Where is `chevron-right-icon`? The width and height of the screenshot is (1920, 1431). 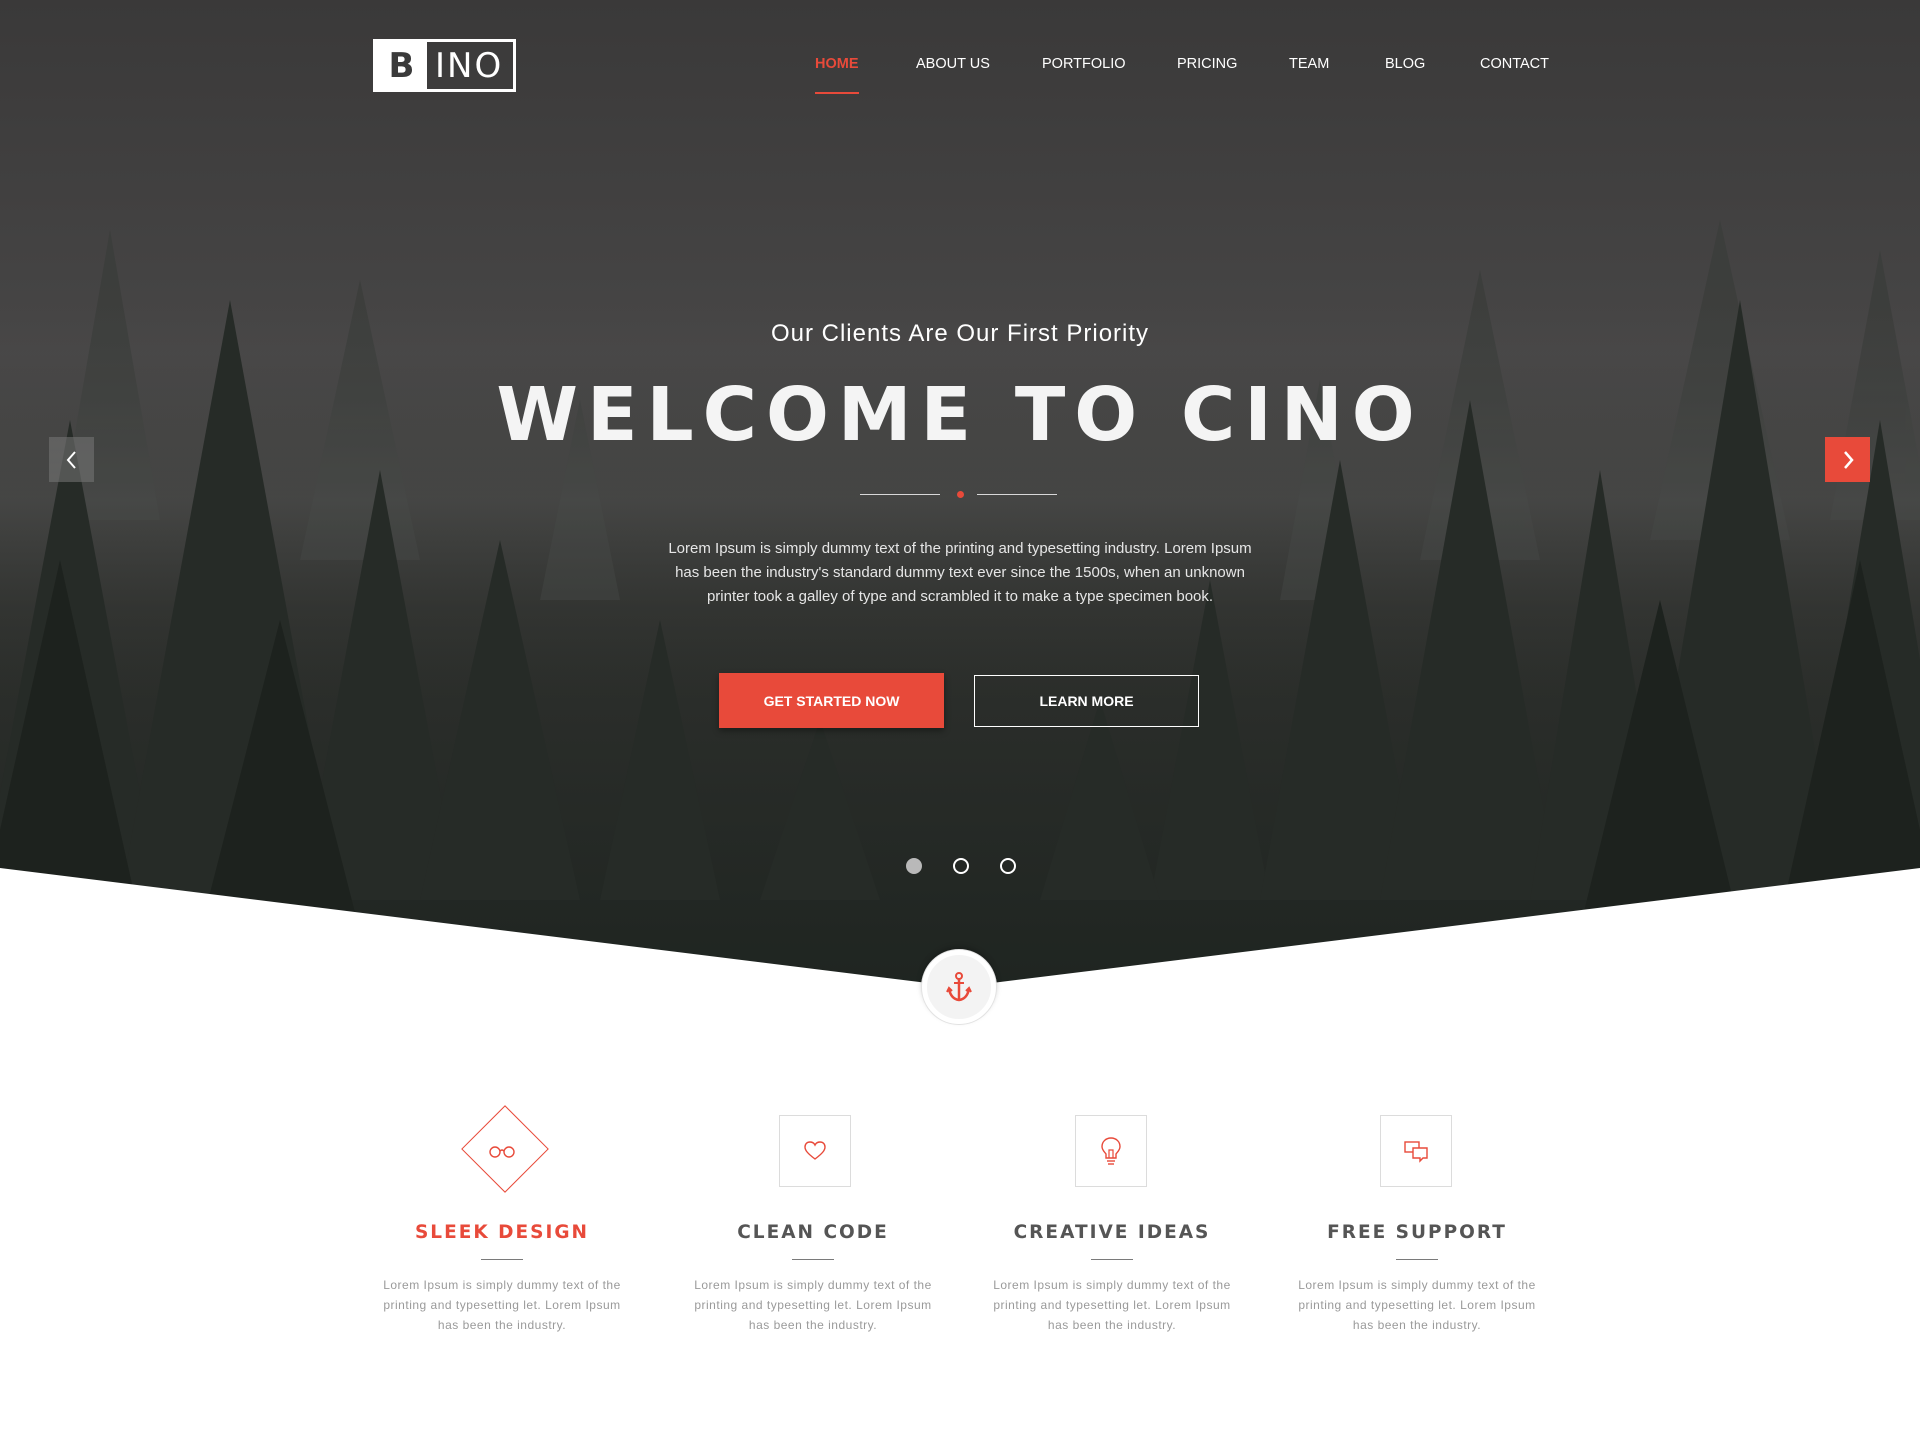
chevron-right-icon is located at coordinates (1848, 459).